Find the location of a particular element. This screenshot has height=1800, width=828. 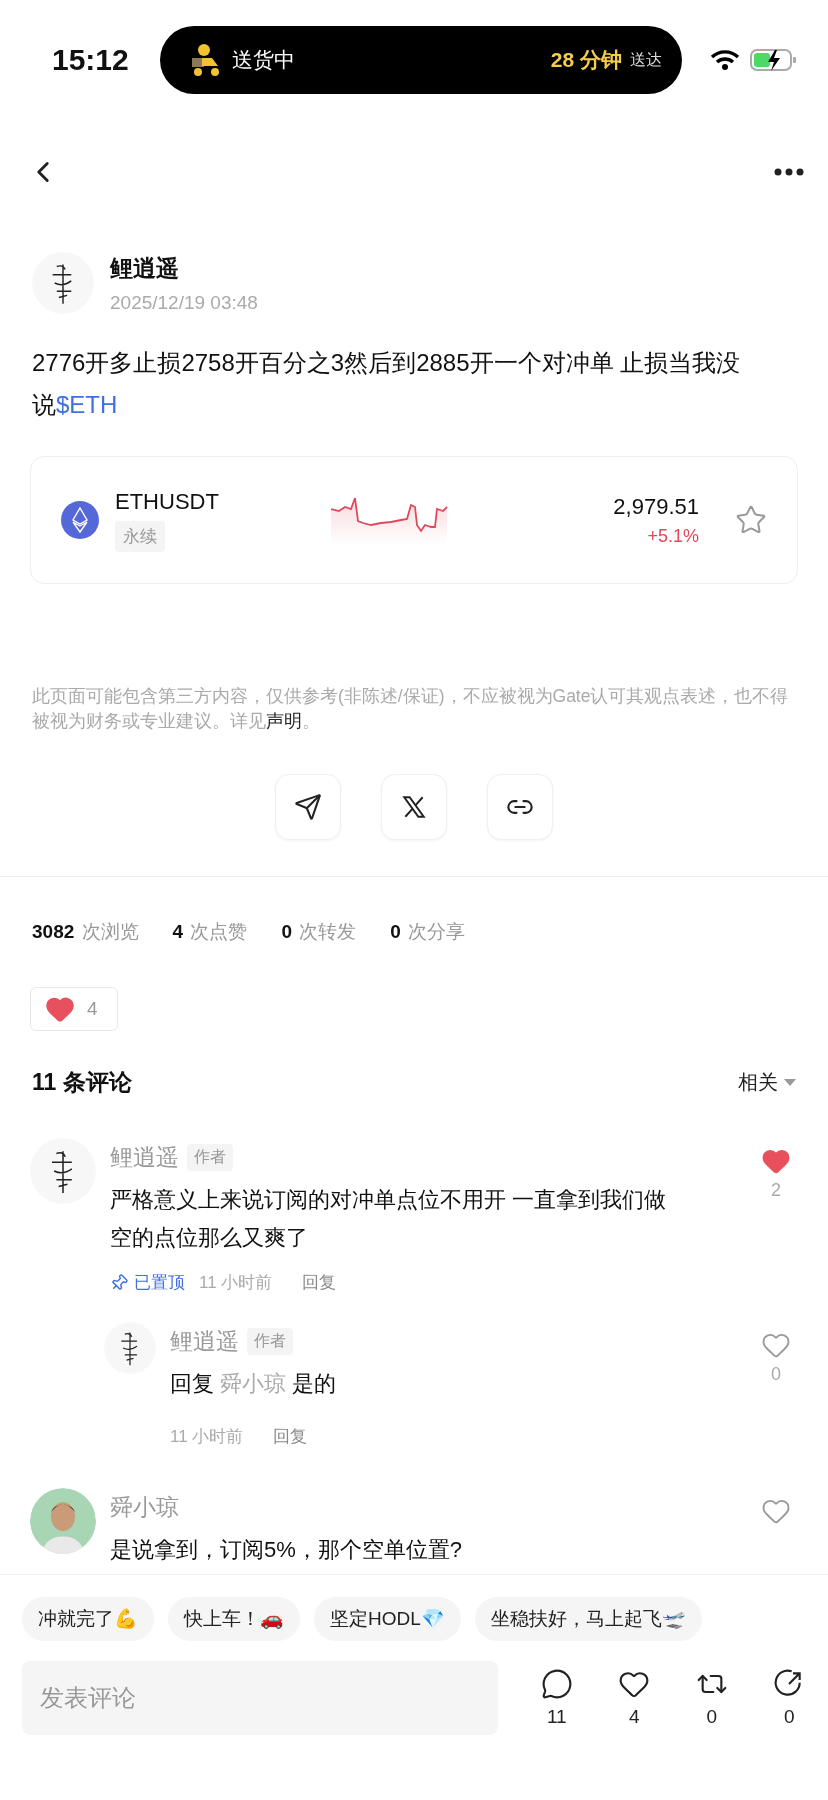

status-time: 15:12 is located at coordinates (91, 60).